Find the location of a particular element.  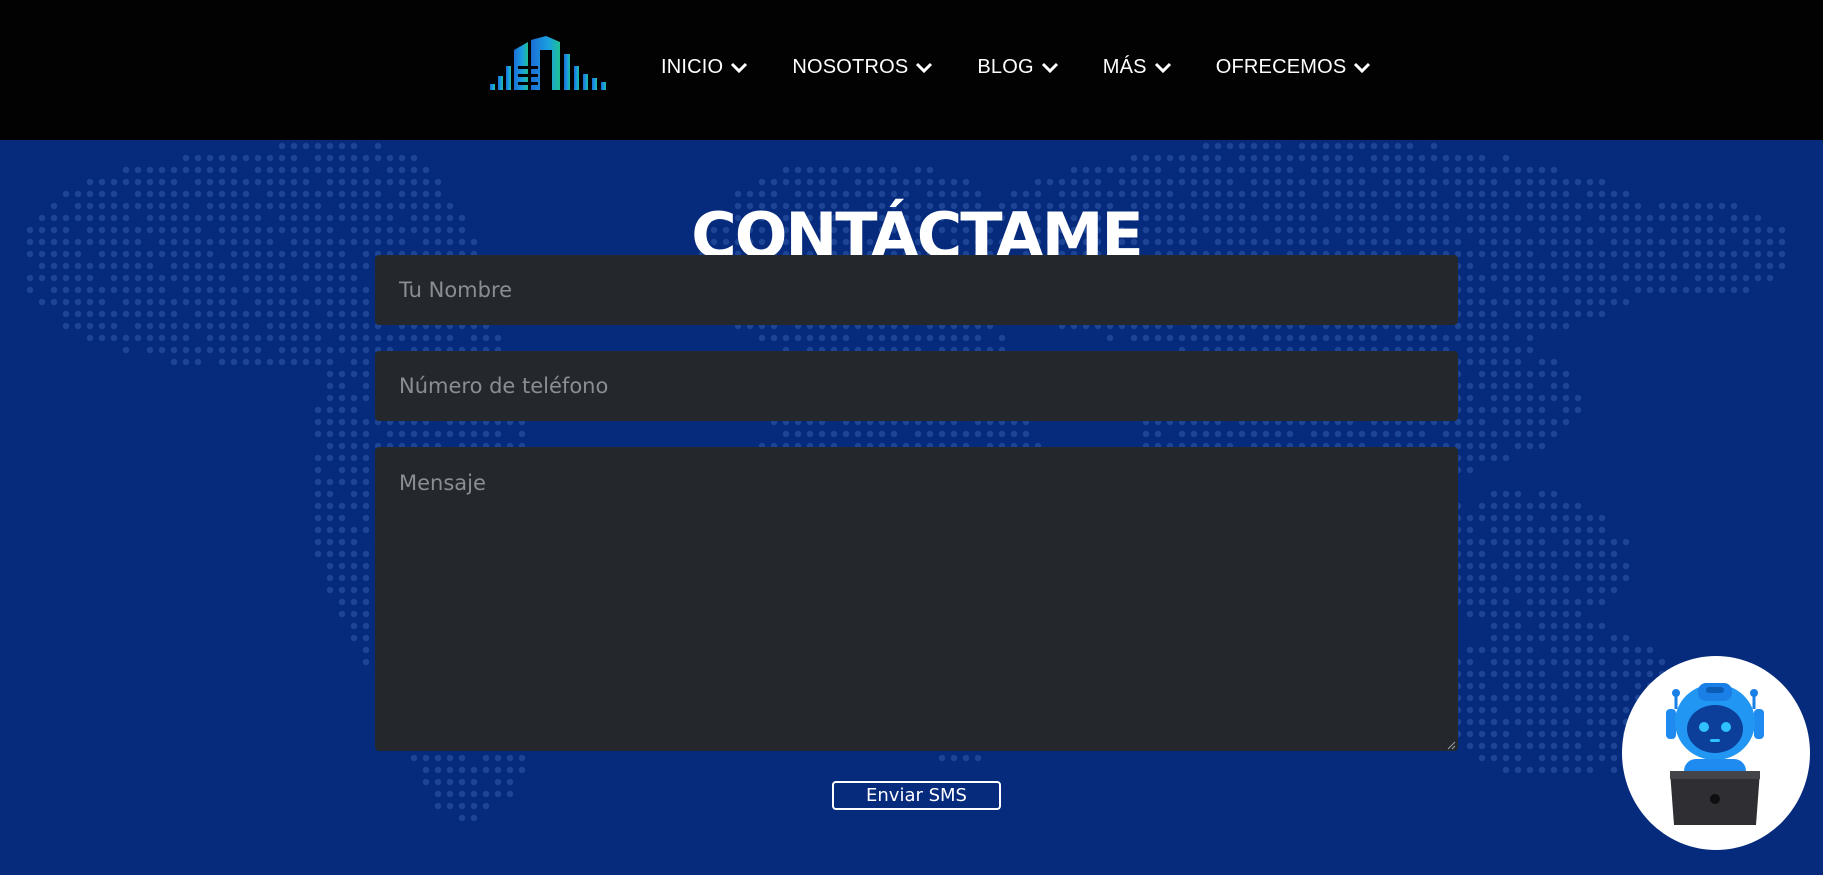

nav-item-nosotros: NOSOTROS is located at coordinates (862, 67).